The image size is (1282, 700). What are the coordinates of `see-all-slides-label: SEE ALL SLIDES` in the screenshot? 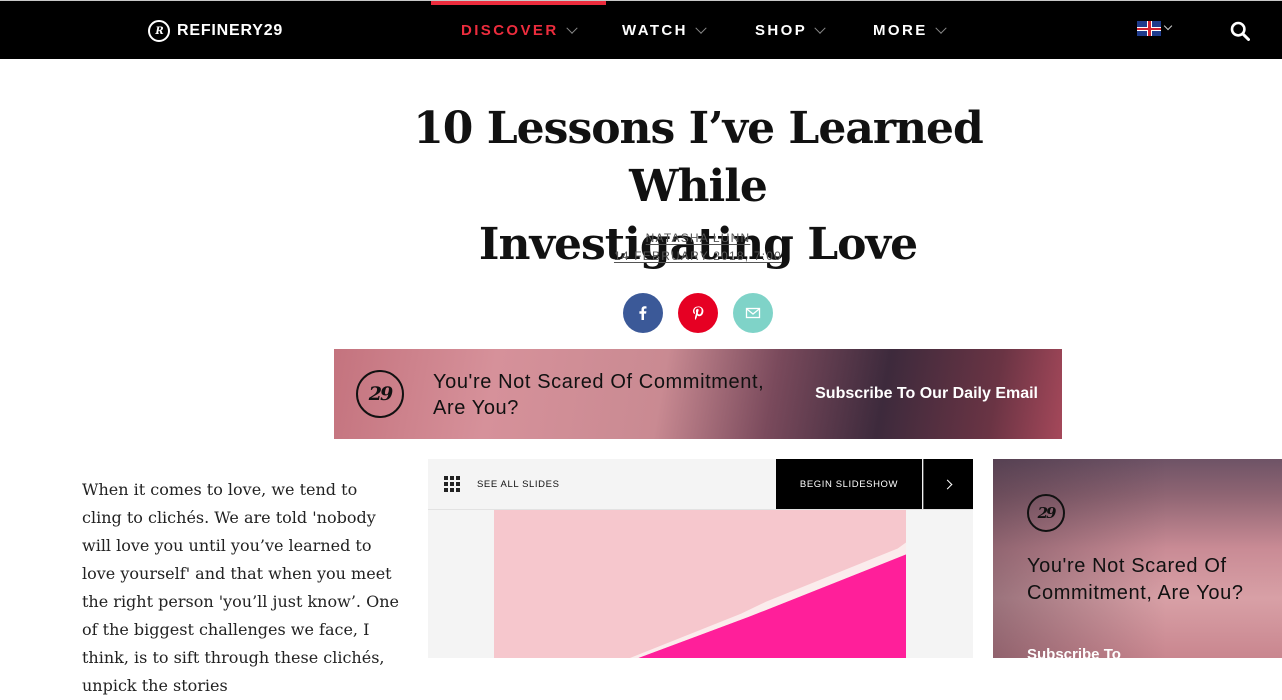 It's located at (518, 484).